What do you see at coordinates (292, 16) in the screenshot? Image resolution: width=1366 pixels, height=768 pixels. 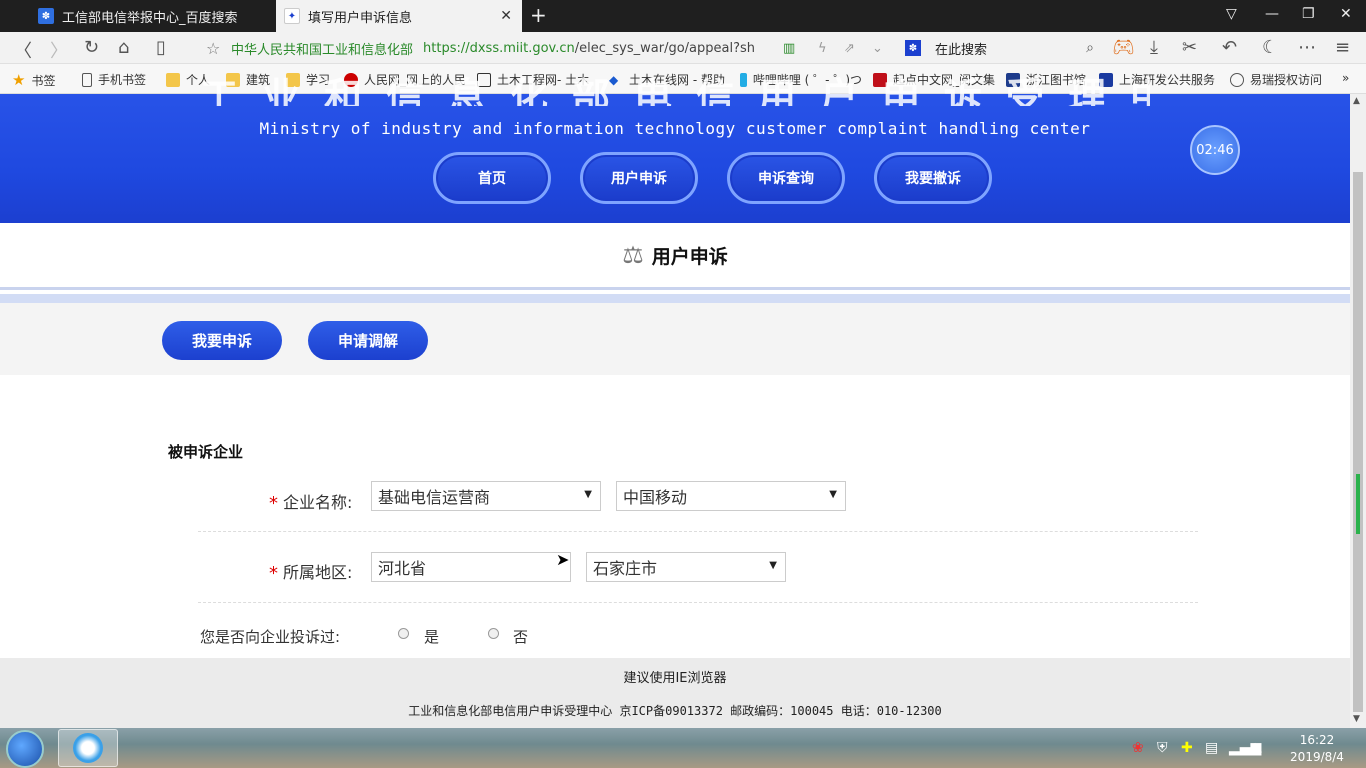 I see `miit-logo-icon: ✦` at bounding box center [292, 16].